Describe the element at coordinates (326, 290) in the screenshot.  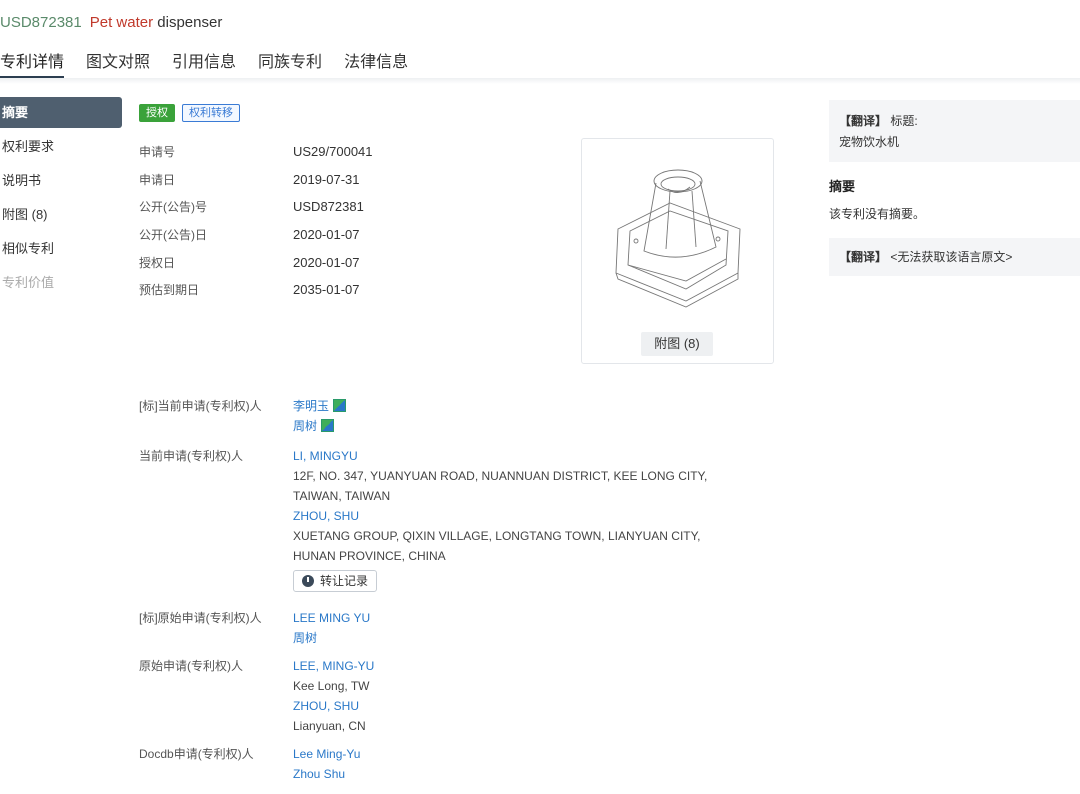
I see `info-value: 2035-01-07` at that location.